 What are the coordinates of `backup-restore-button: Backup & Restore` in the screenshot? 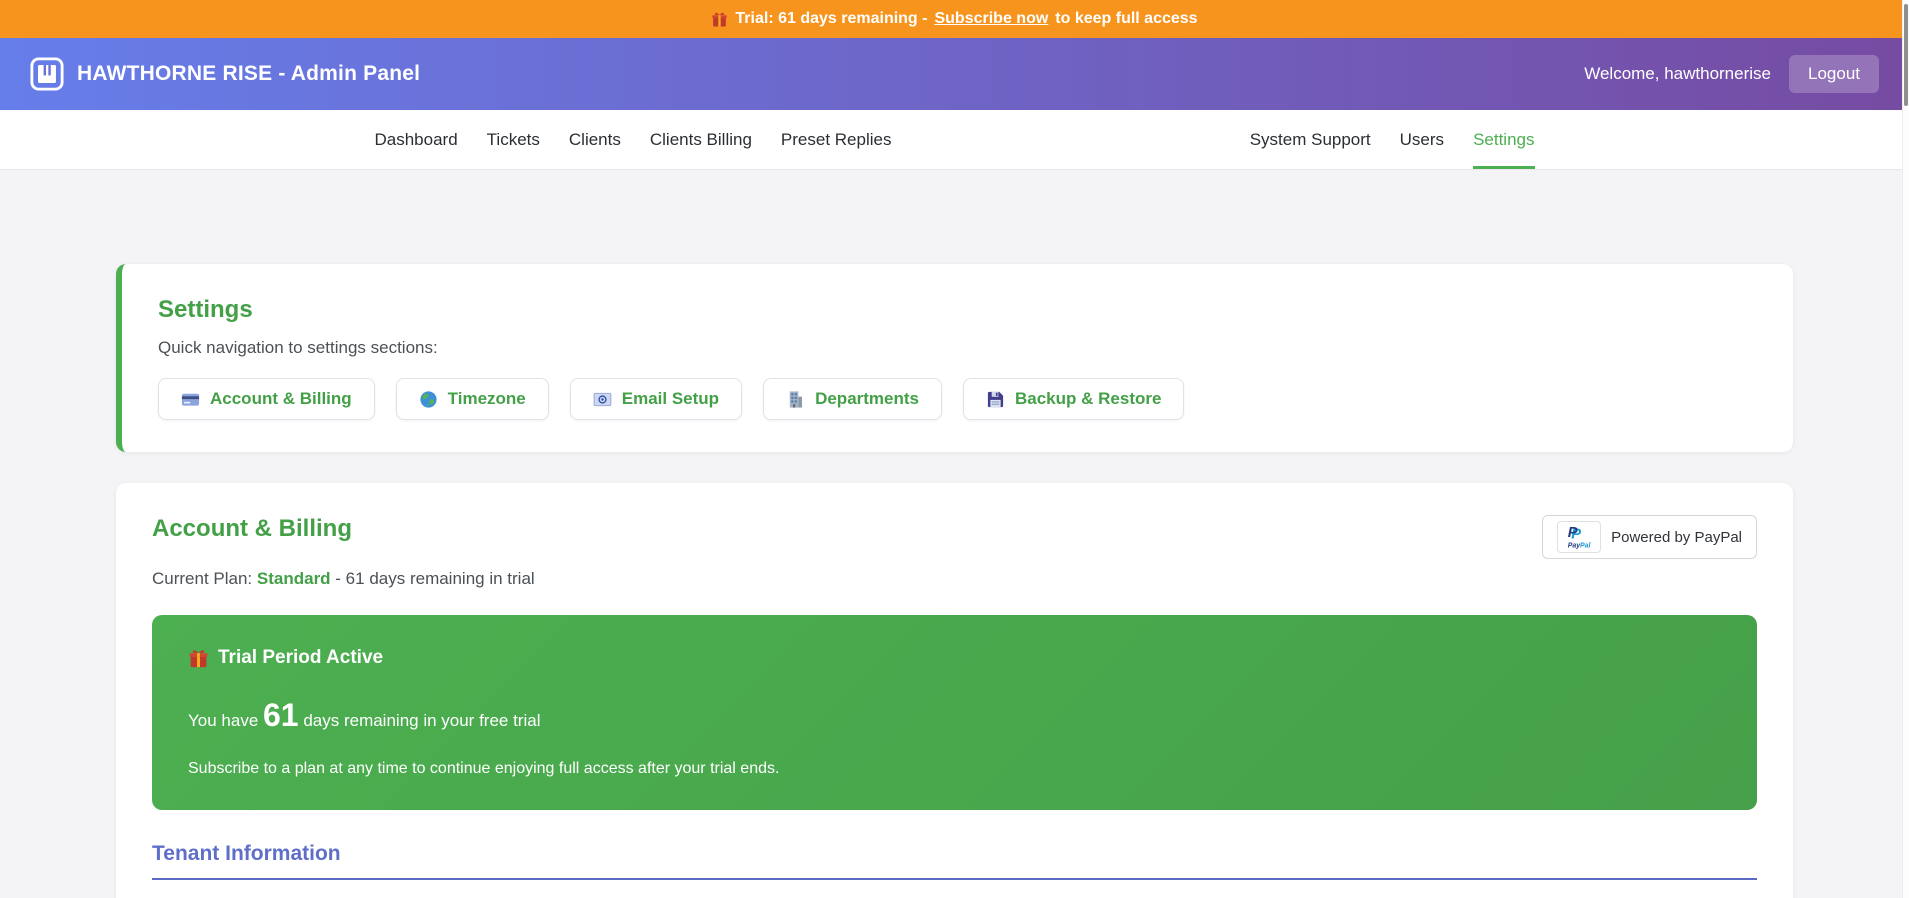 It's located at (1074, 399).